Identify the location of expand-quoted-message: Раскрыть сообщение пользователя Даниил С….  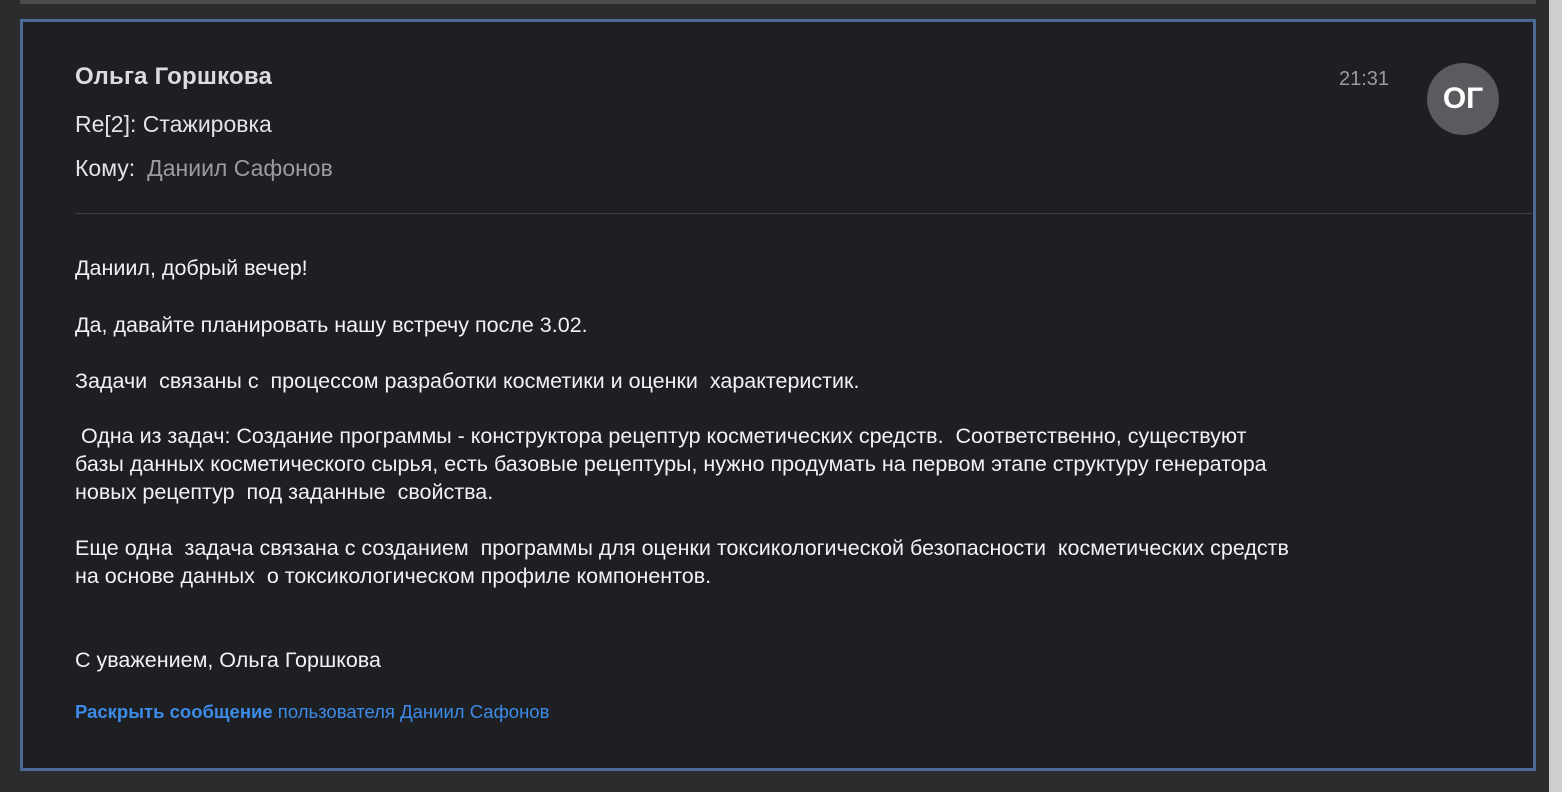
(312, 712).